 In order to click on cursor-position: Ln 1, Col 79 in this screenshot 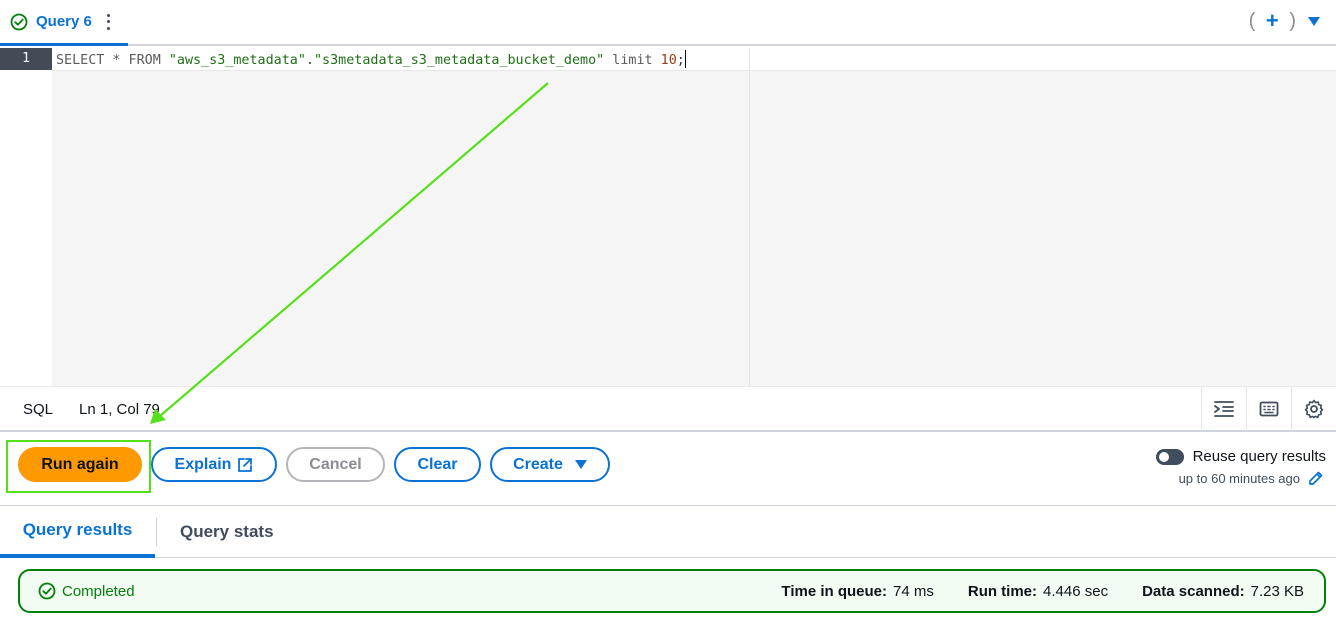, I will do `click(119, 409)`.